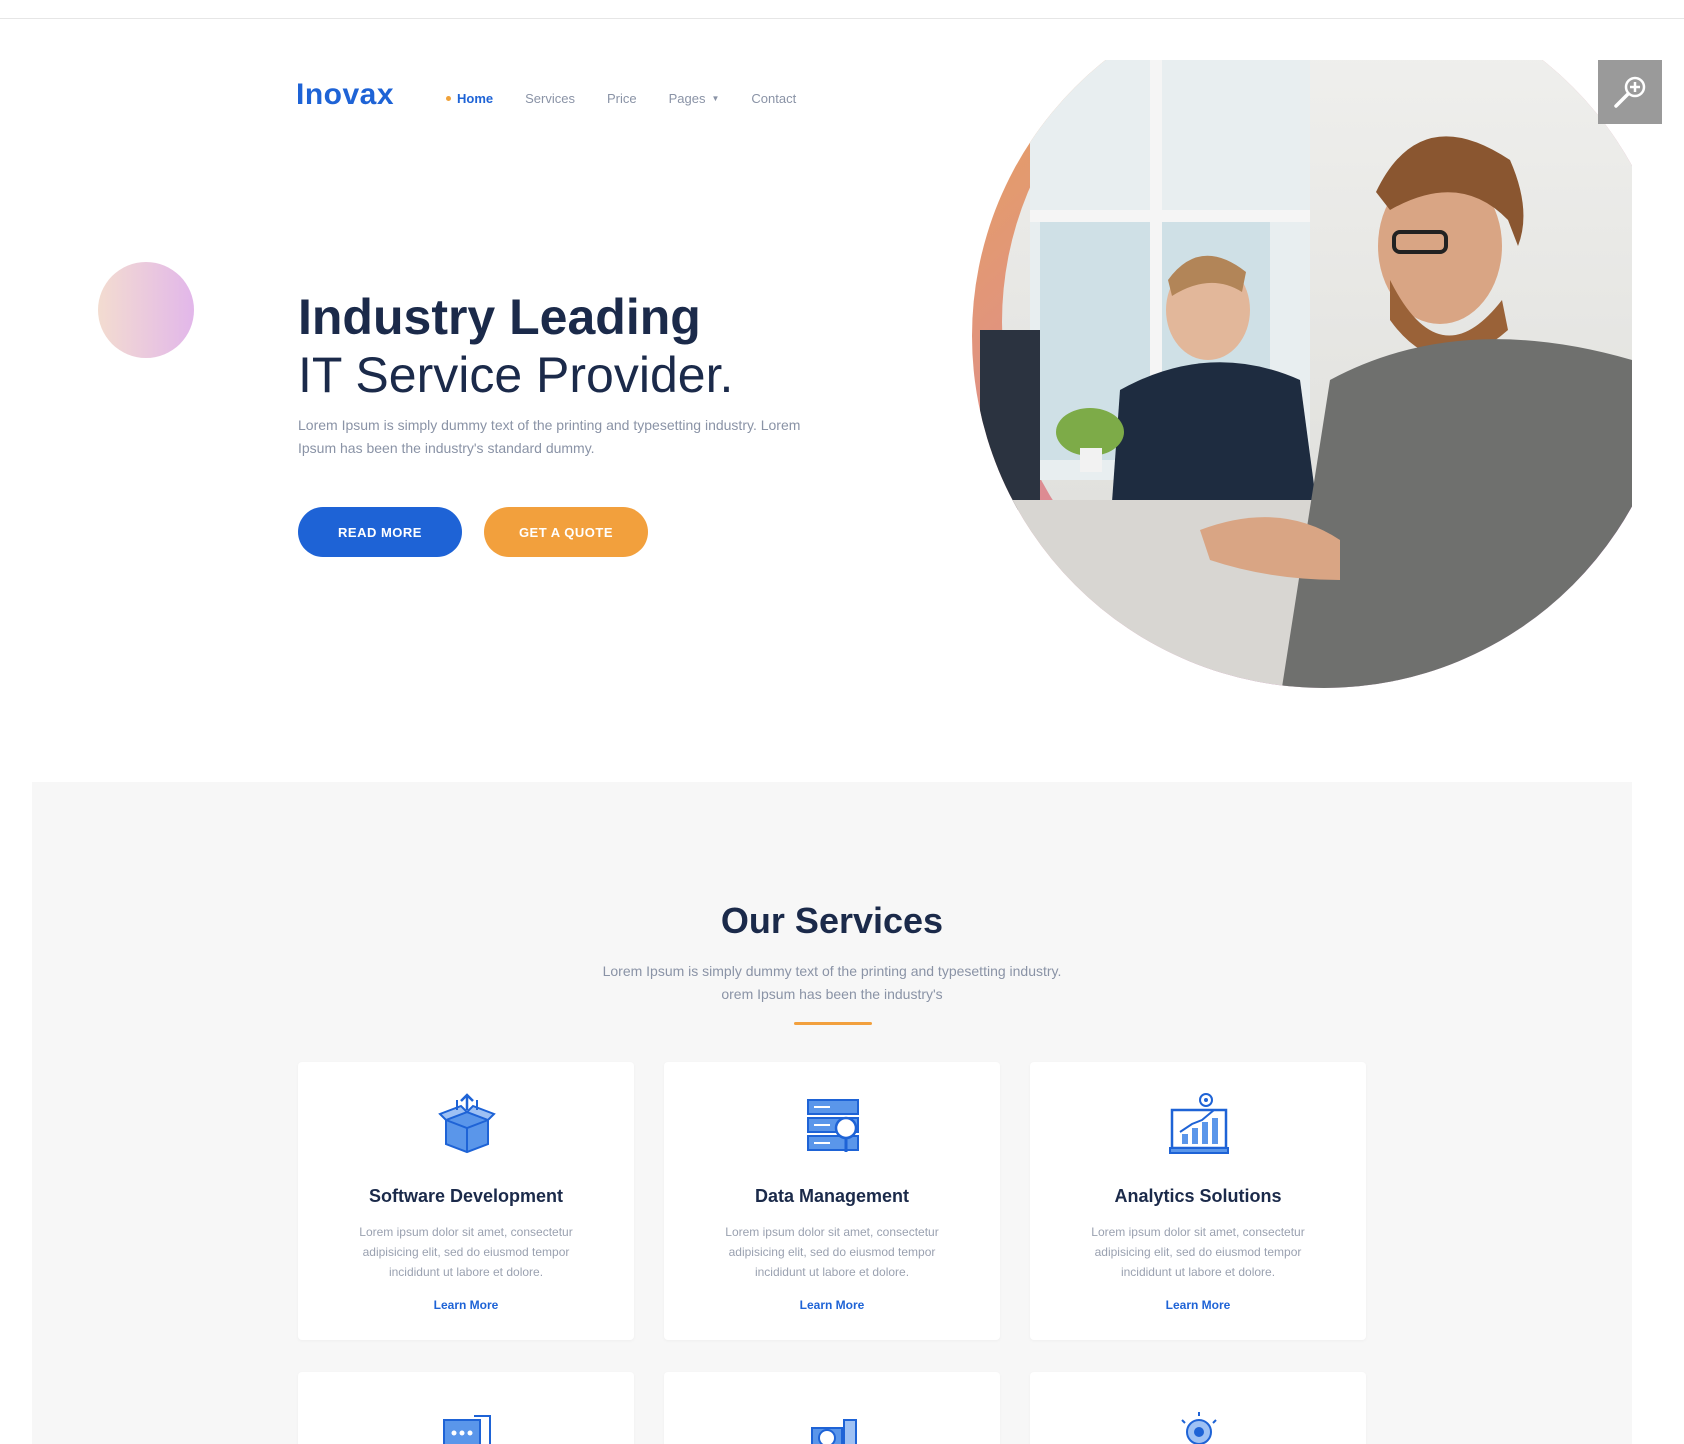 The image size is (1684, 1444). I want to click on card-title: Software Development, so click(466, 1196).